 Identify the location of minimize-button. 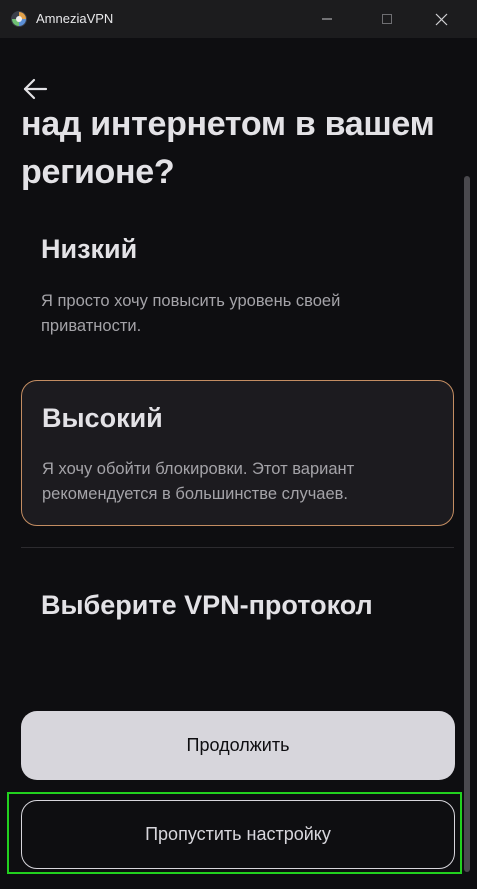
(327, 19).